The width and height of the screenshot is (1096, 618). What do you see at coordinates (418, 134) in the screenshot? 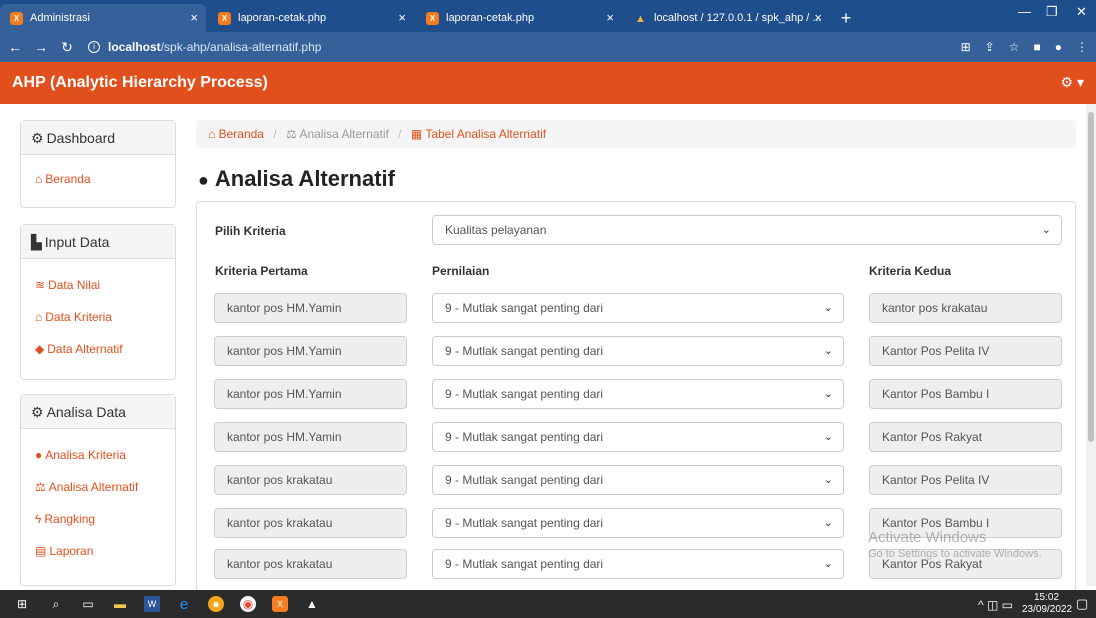
I see `table-icon: ▦` at bounding box center [418, 134].